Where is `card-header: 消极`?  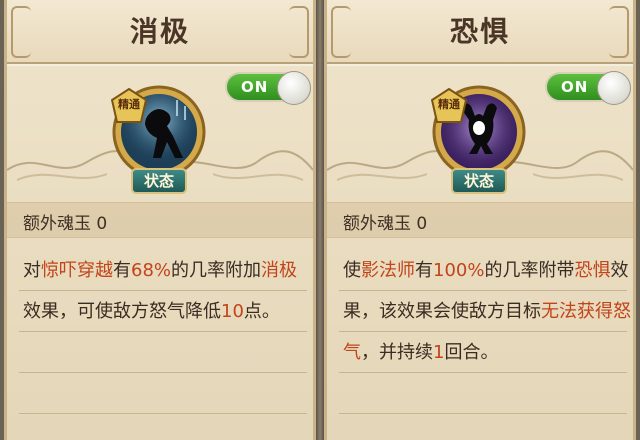 card-header: 消极 is located at coordinates (160, 32).